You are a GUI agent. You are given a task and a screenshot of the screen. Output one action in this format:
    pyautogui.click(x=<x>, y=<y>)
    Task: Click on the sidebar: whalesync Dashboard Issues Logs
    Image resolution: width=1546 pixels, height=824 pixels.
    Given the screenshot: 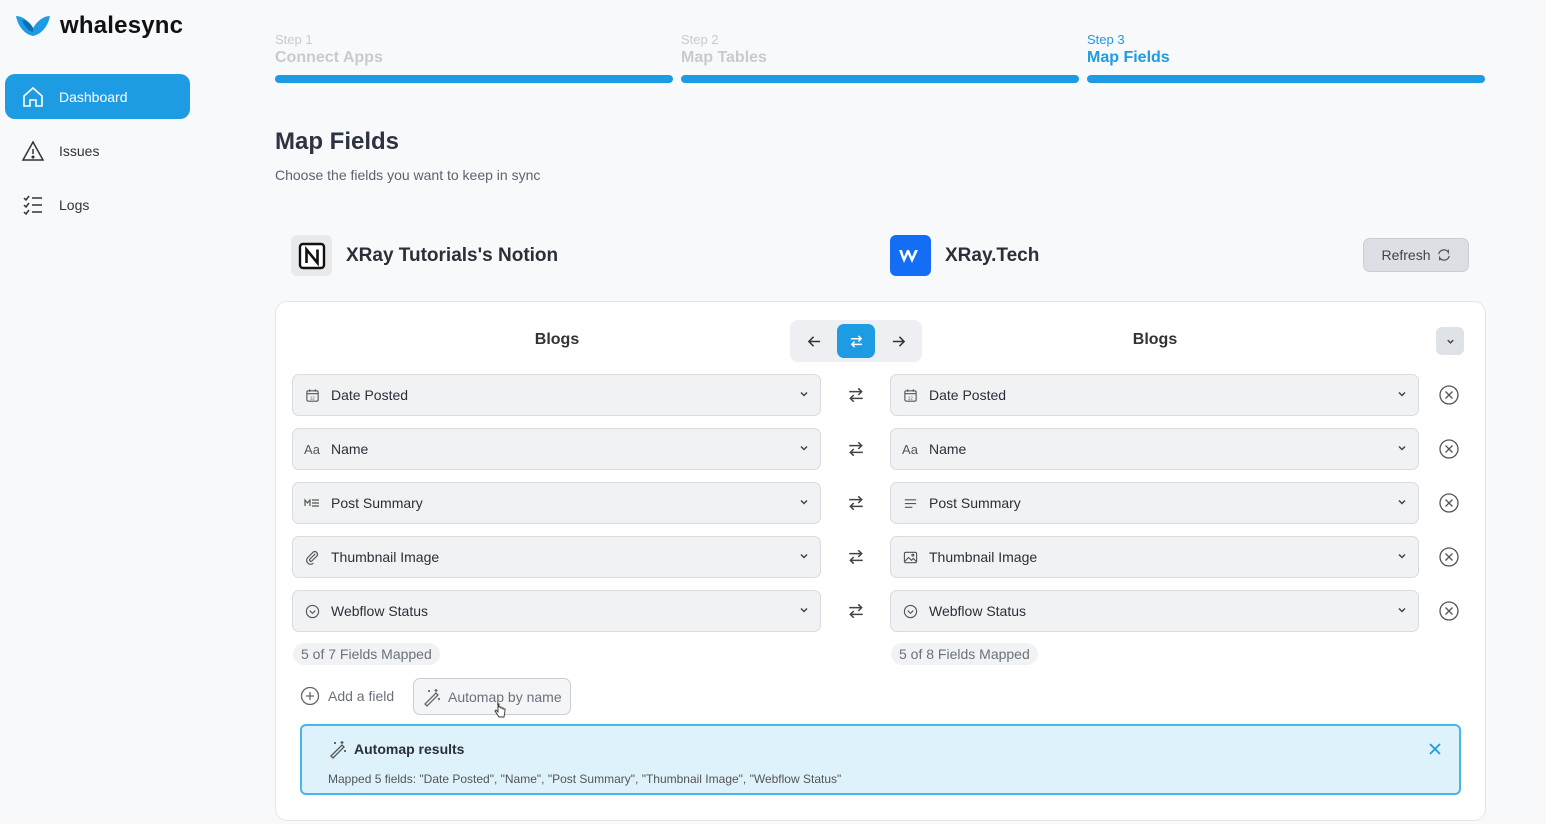 What is the action you would take?
    pyautogui.click(x=100, y=412)
    